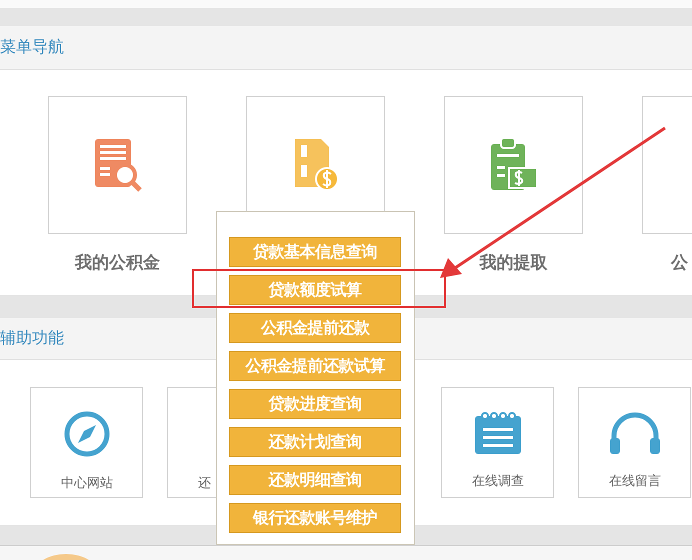 The image size is (692, 560). Describe the element at coordinates (635, 481) in the screenshot. I see `tile-label: 在线留言` at that location.